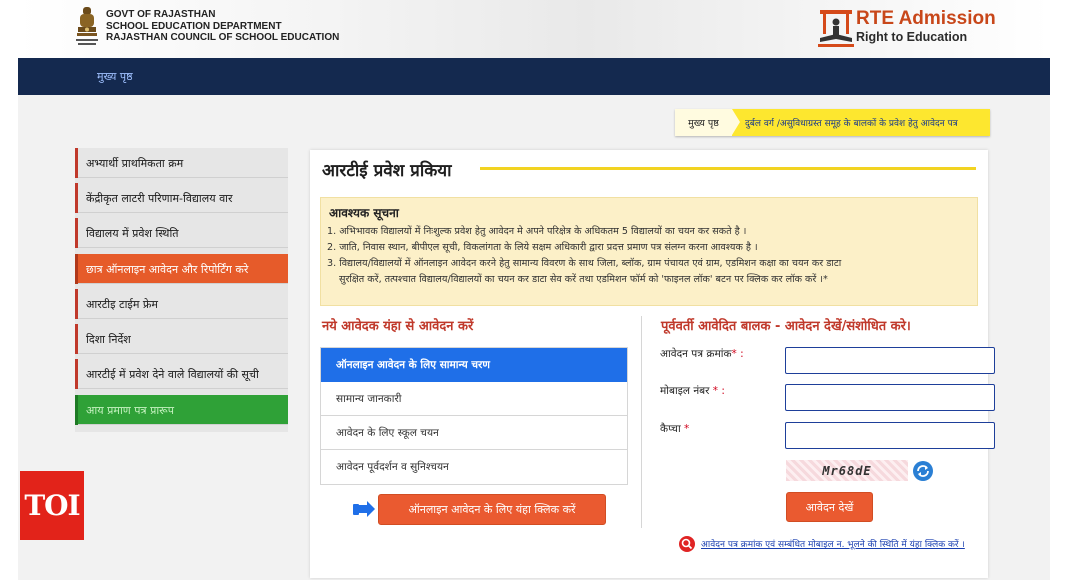 This screenshot has height=580, width=1069. Describe the element at coordinates (847, 470) in the screenshot. I see `captcha-image: Mr68dE` at that location.